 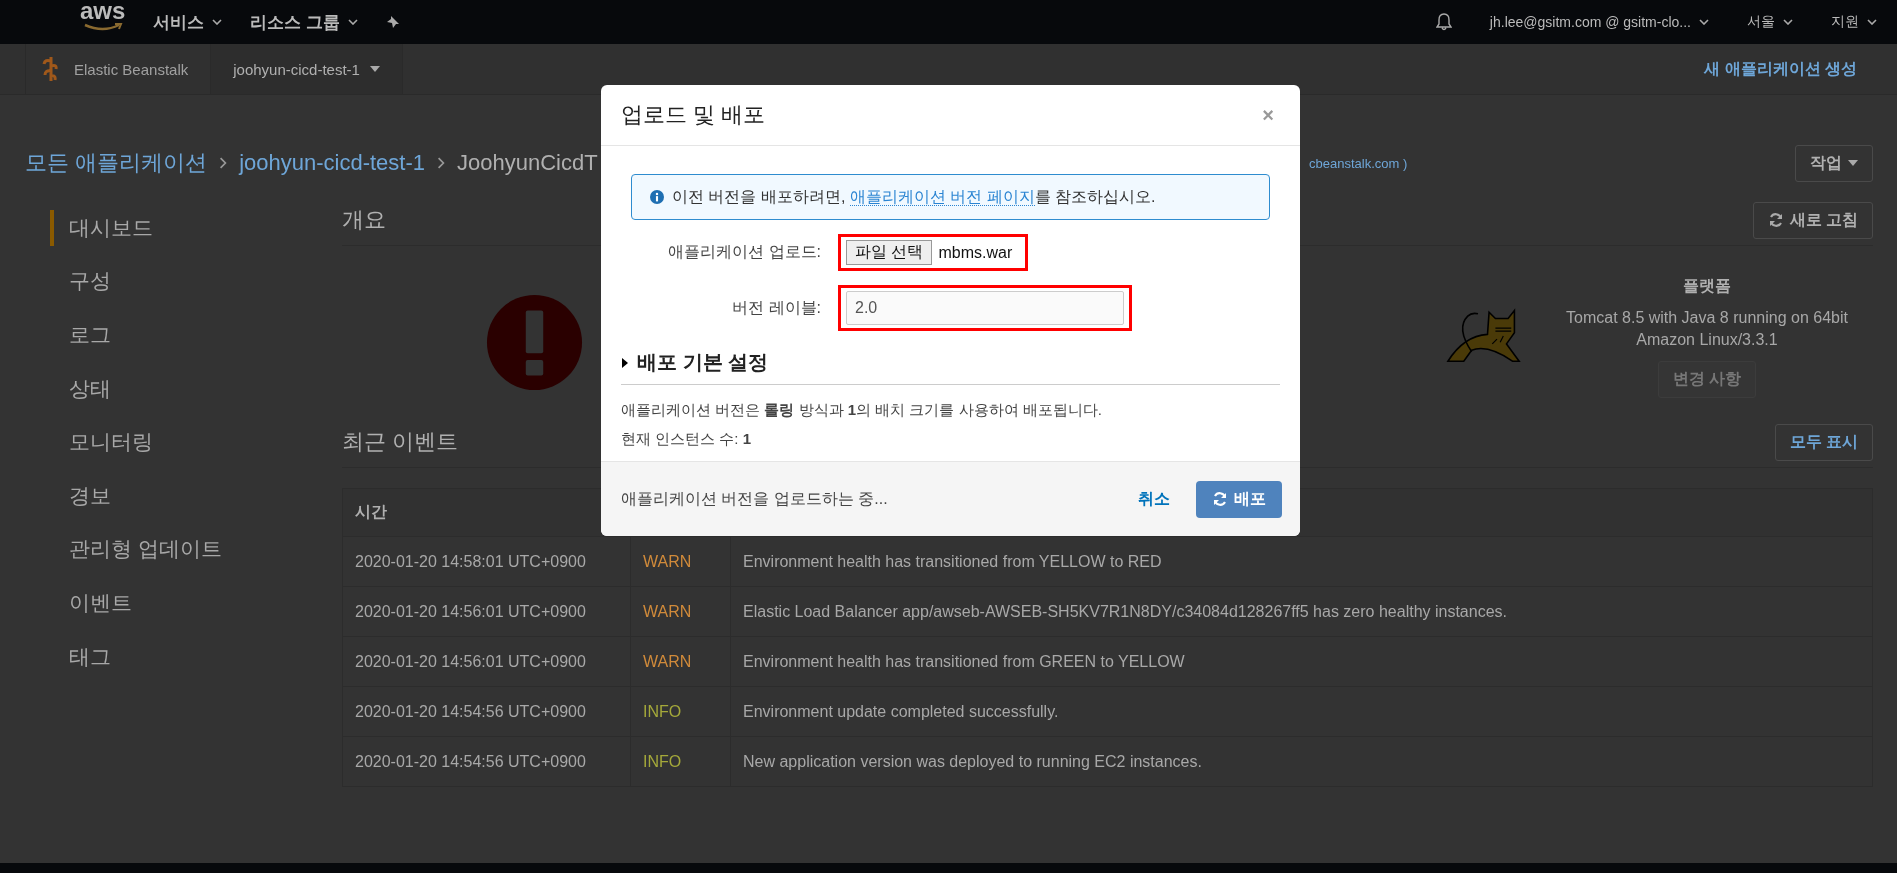 I want to click on error-icon, so click(x=534, y=342).